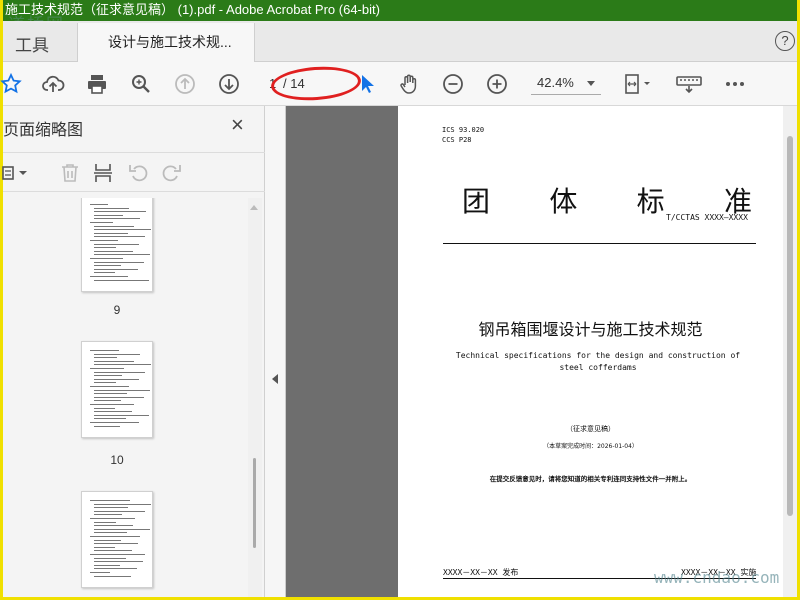 The height and width of the screenshot is (600, 800). Describe the element at coordinates (599, 243) in the screenshot. I see `divider` at that location.